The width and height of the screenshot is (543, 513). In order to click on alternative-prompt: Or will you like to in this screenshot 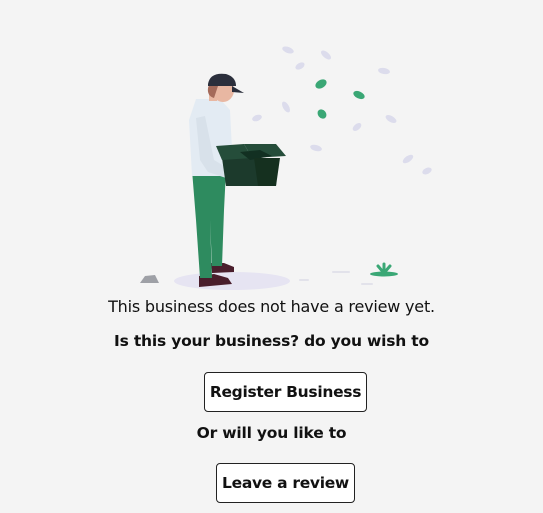, I will do `click(271, 433)`.